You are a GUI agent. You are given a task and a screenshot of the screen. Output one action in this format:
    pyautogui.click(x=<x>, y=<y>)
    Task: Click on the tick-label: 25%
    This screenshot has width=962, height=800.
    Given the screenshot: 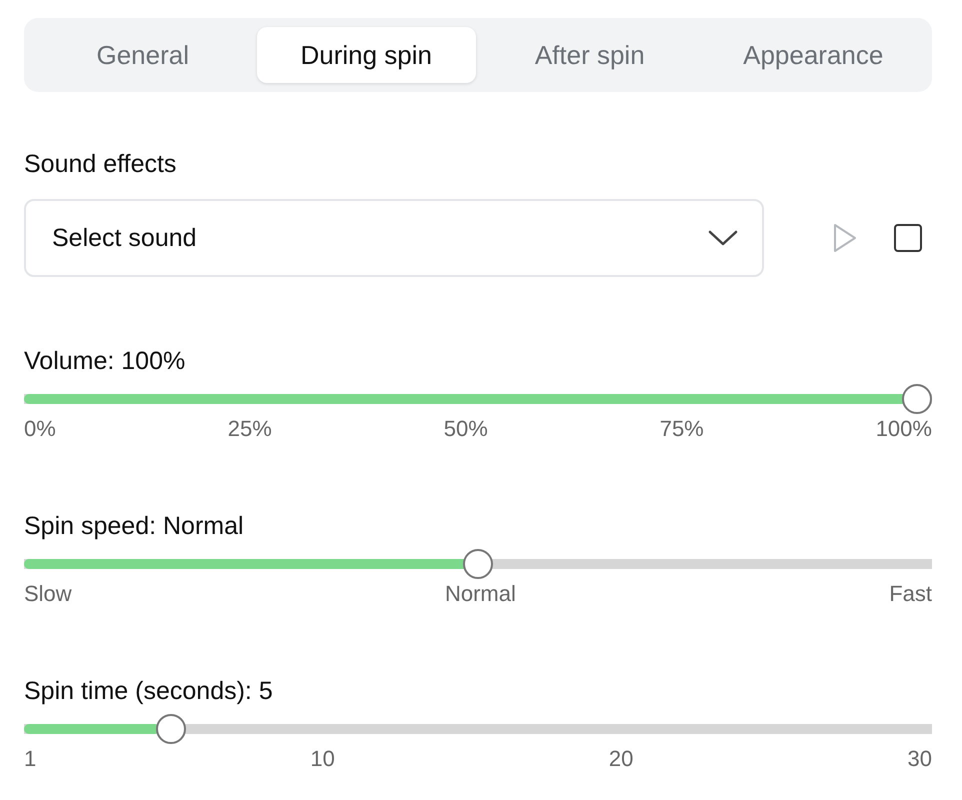 What is the action you would take?
    pyautogui.click(x=250, y=429)
    